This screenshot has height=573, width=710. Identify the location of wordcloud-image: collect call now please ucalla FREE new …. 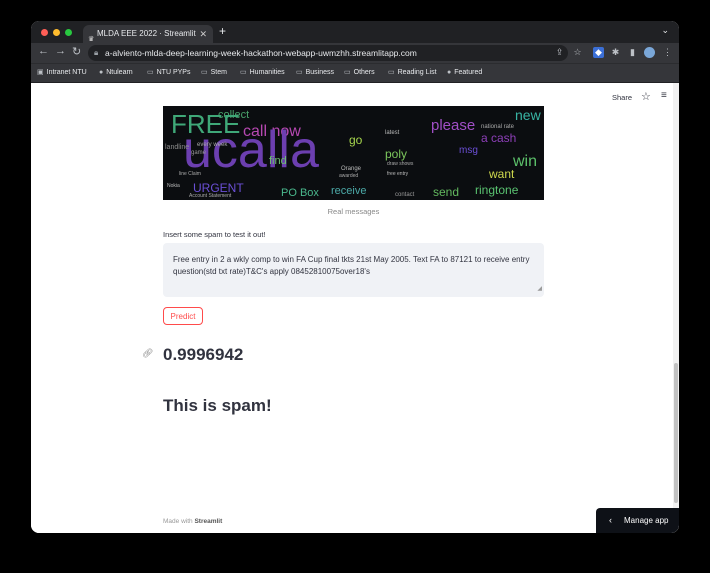
(353, 153).